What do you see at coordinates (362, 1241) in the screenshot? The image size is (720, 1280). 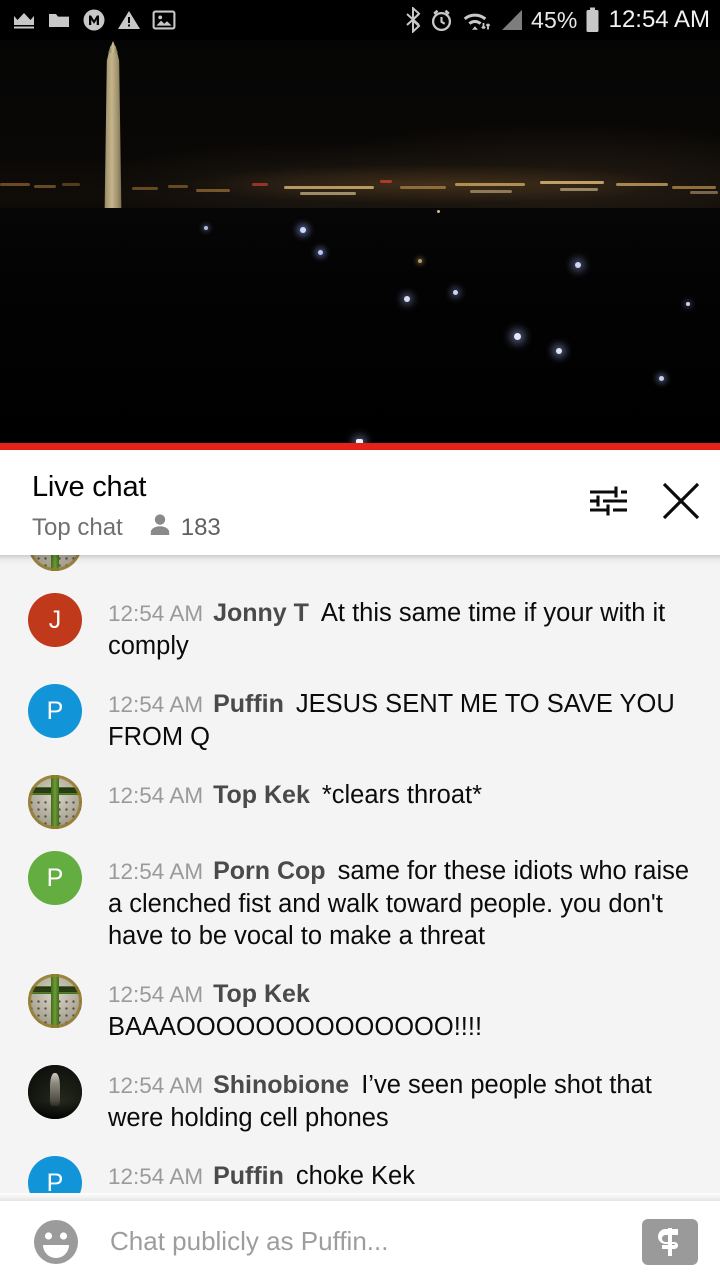 I see `chat-input` at bounding box center [362, 1241].